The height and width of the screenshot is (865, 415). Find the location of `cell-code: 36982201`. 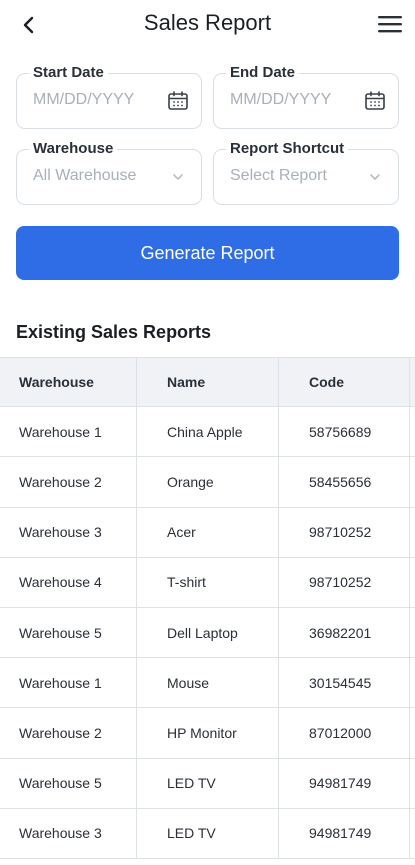

cell-code: 36982201 is located at coordinates (344, 632).